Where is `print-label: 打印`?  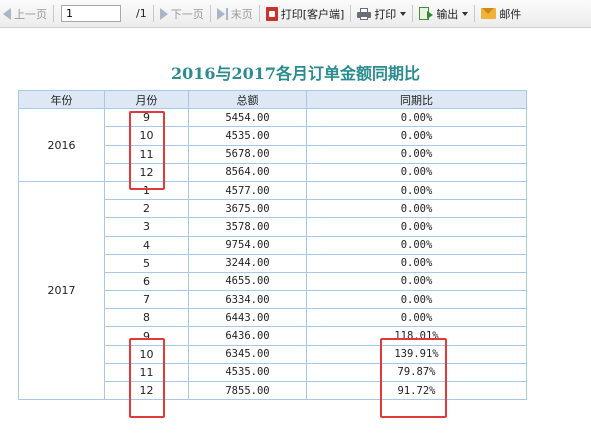
print-label: 打印 is located at coordinates (385, 14).